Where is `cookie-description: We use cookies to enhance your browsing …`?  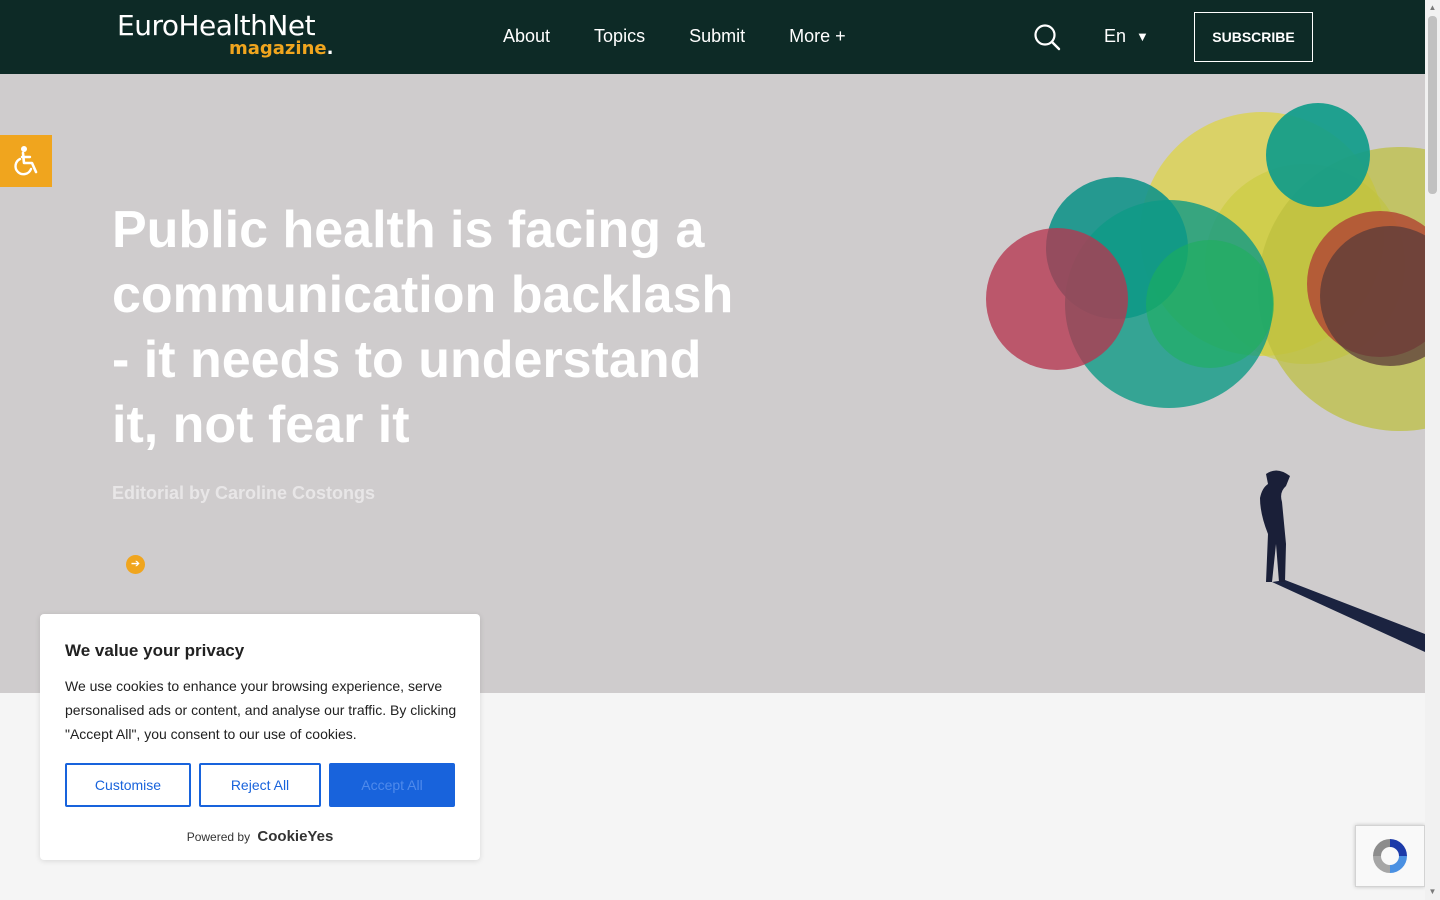
cookie-description: We use cookies to enhance your browsing … is located at coordinates (261, 710).